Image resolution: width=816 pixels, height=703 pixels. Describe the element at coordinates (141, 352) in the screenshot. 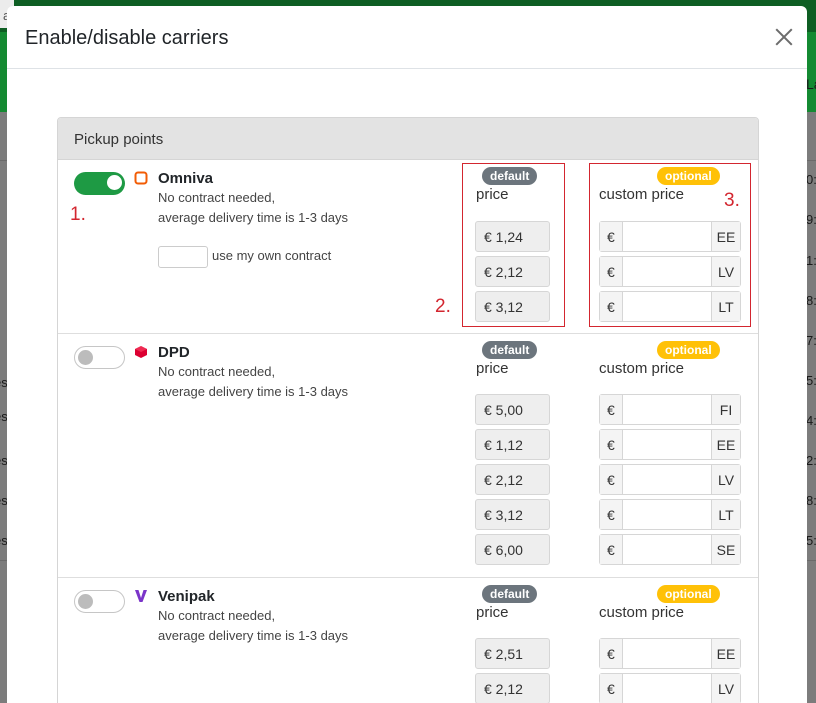

I see `dpd-logo-icon` at that location.